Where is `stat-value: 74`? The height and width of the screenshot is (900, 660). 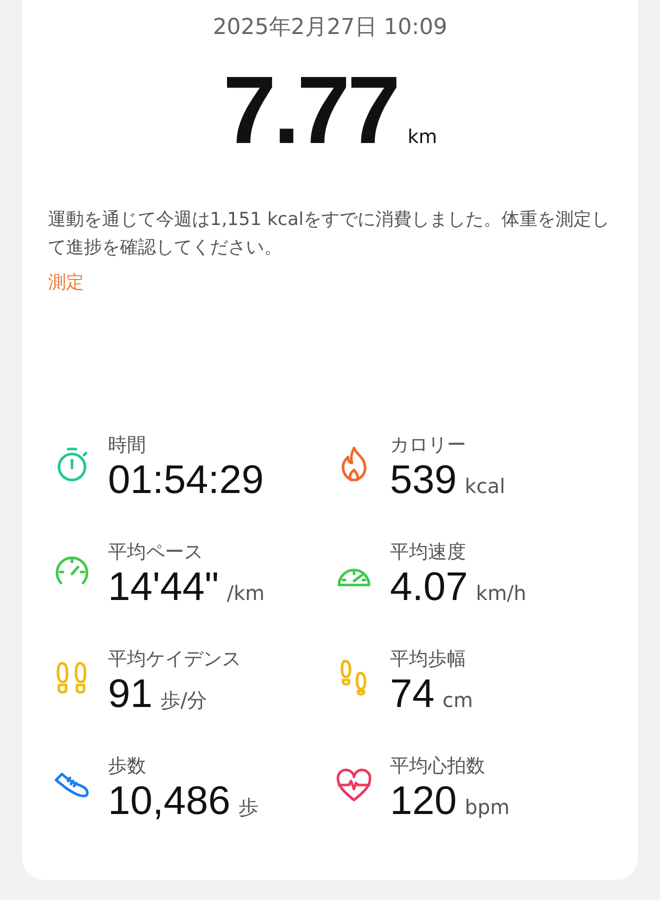 stat-value: 74 is located at coordinates (412, 694).